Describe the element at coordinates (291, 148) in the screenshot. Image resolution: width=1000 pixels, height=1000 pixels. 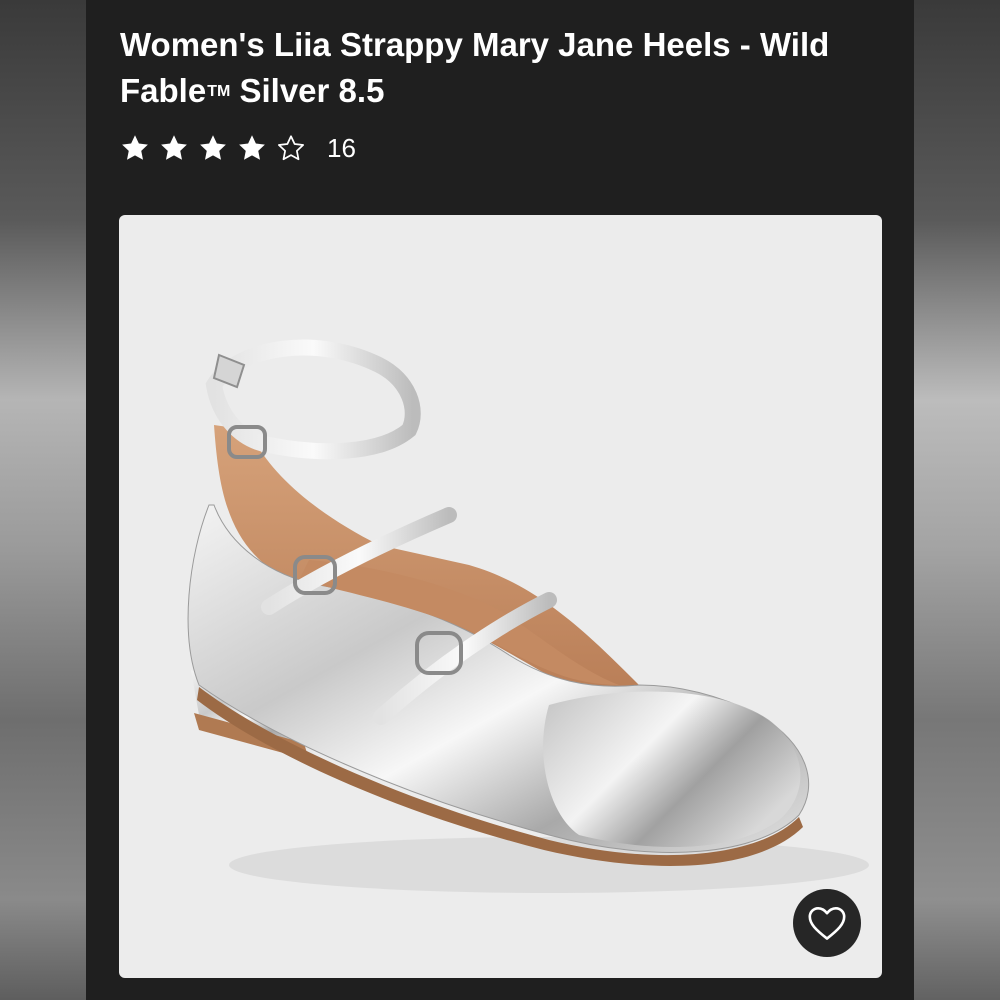
I see `star-outline-icon` at that location.